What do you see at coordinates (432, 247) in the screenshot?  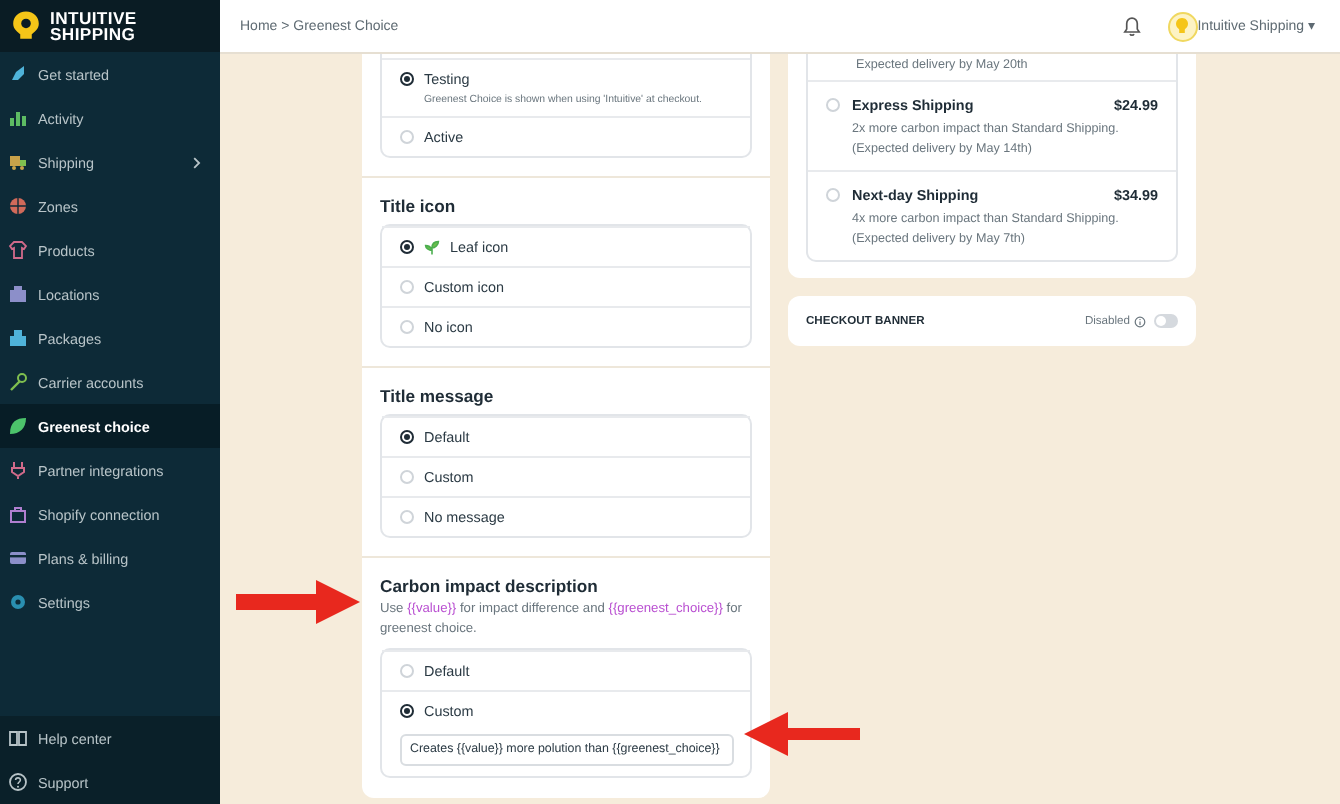 I see `sprout-icon` at bounding box center [432, 247].